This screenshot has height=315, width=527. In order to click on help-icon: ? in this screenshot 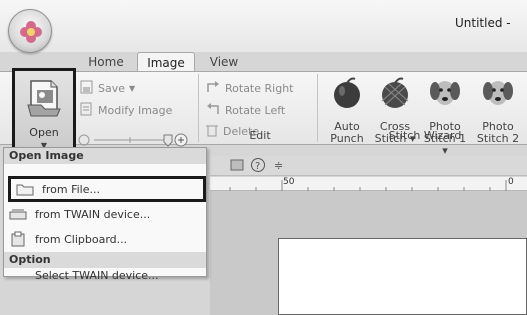, I will do `click(258, 166)`.